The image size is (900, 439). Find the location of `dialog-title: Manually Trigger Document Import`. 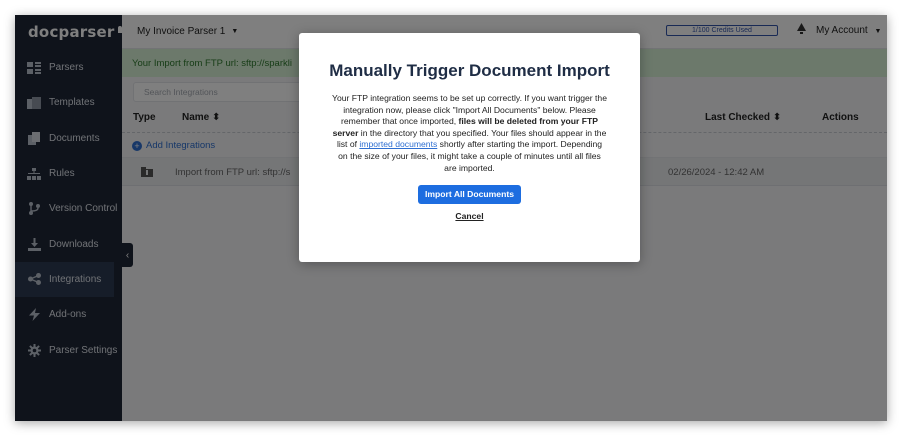

dialog-title: Manually Trigger Document Import is located at coordinates (469, 70).